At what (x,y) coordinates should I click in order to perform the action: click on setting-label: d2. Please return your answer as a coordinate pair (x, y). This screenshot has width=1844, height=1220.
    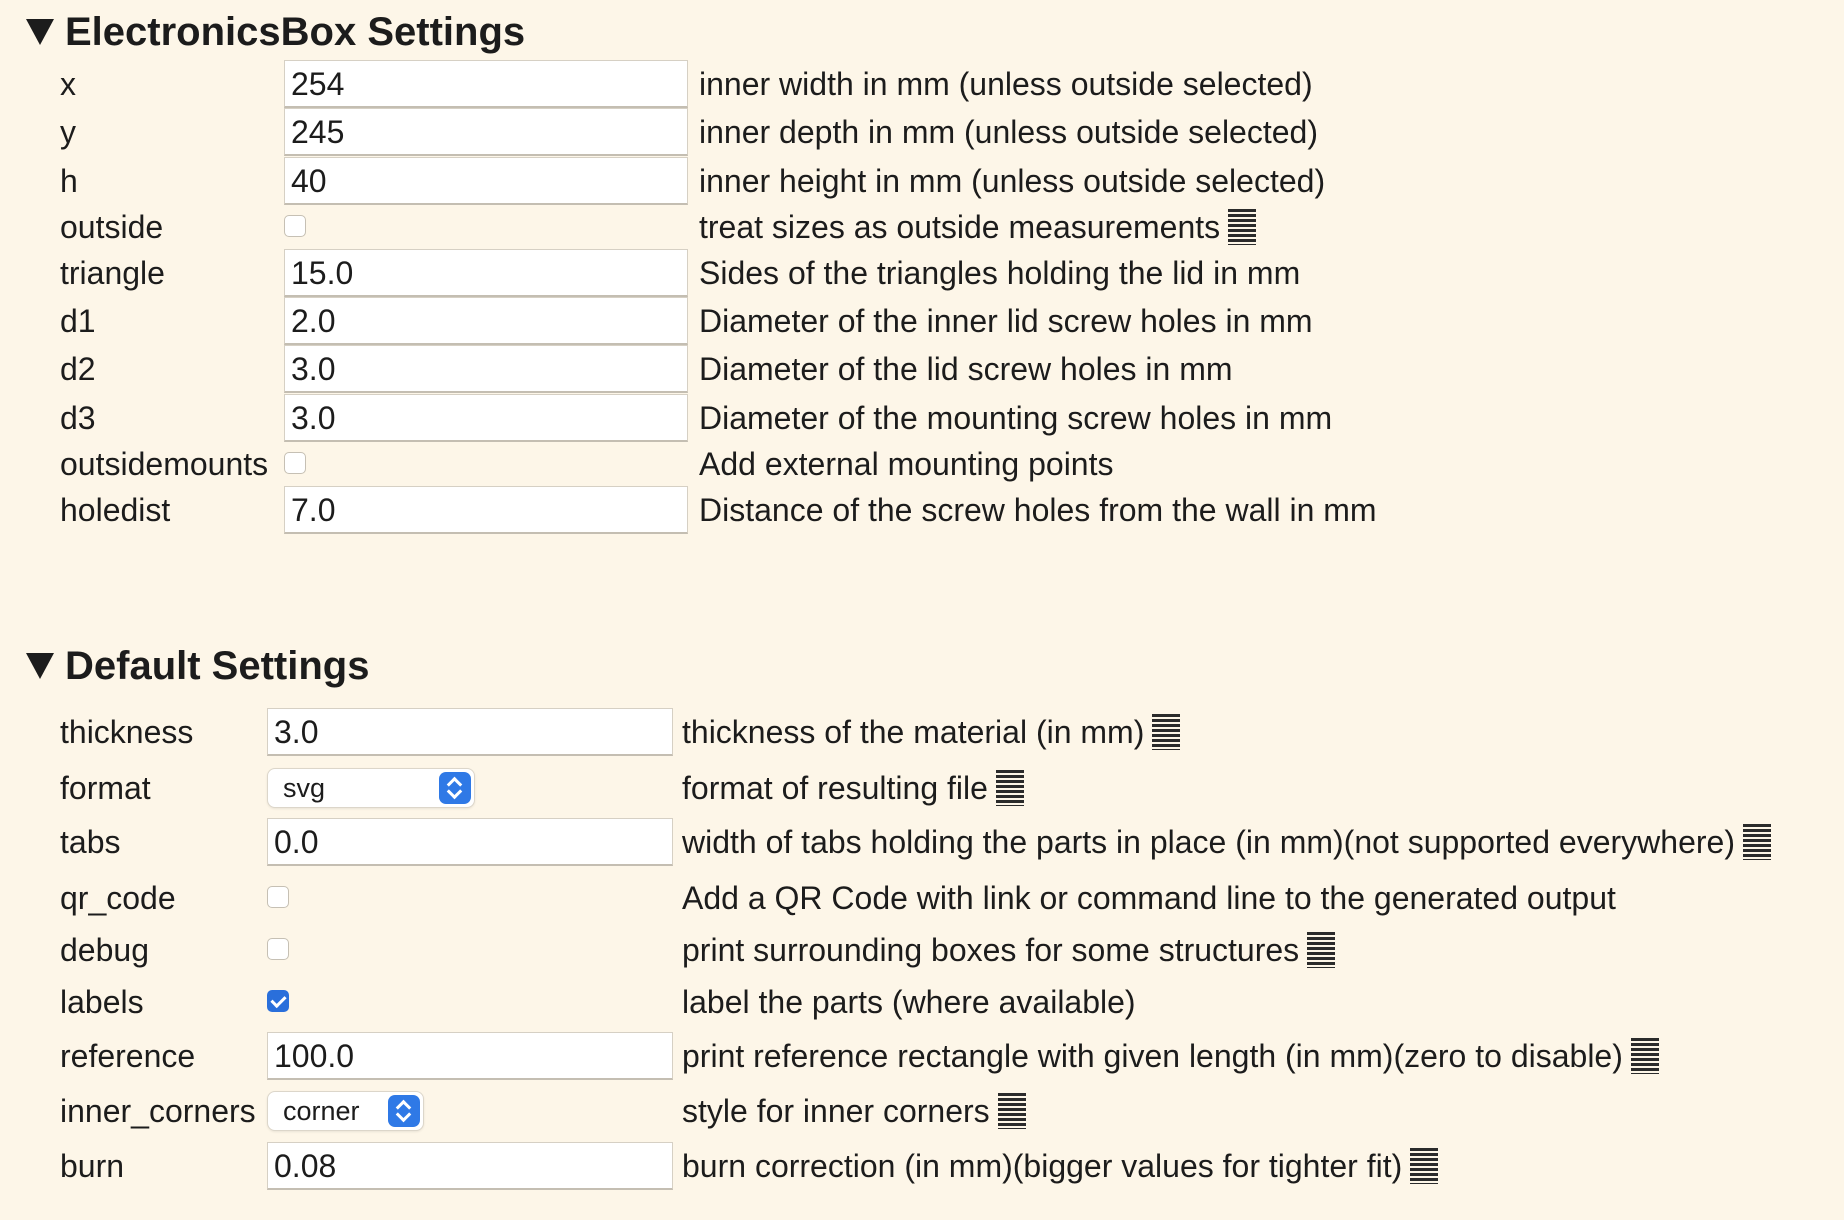
    Looking at the image, I should click on (78, 369).